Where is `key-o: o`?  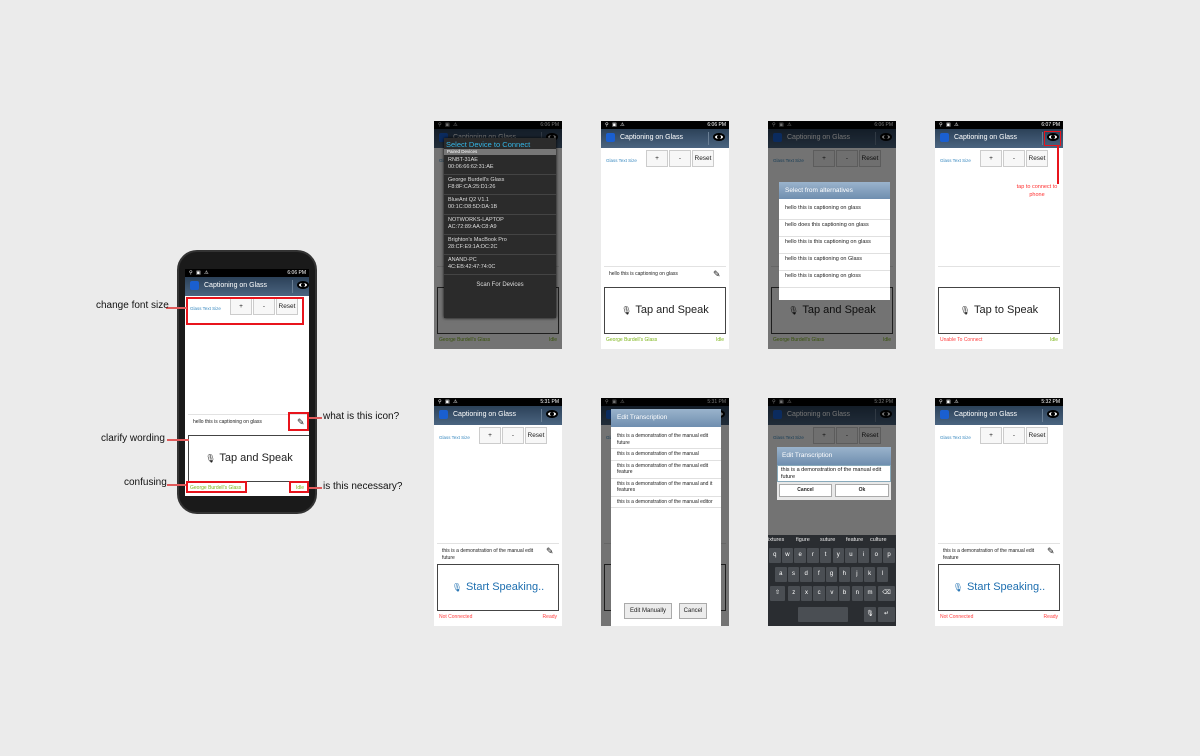
key-o: o is located at coordinates (876, 555).